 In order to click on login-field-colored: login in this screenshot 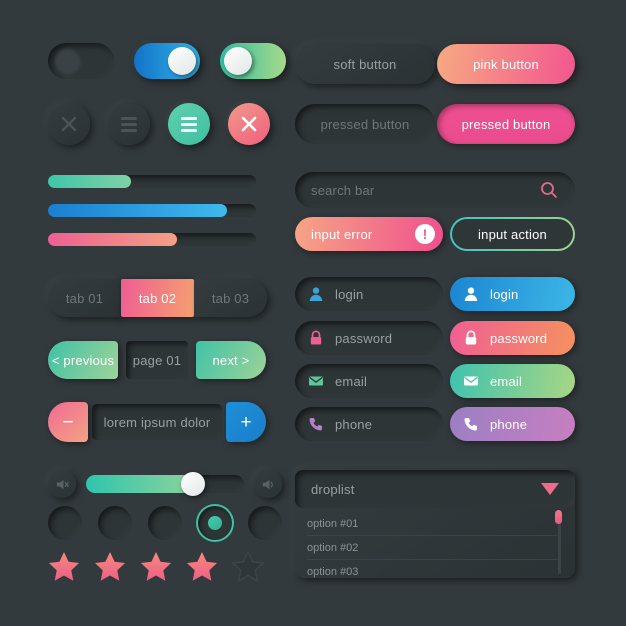, I will do `click(512, 294)`.